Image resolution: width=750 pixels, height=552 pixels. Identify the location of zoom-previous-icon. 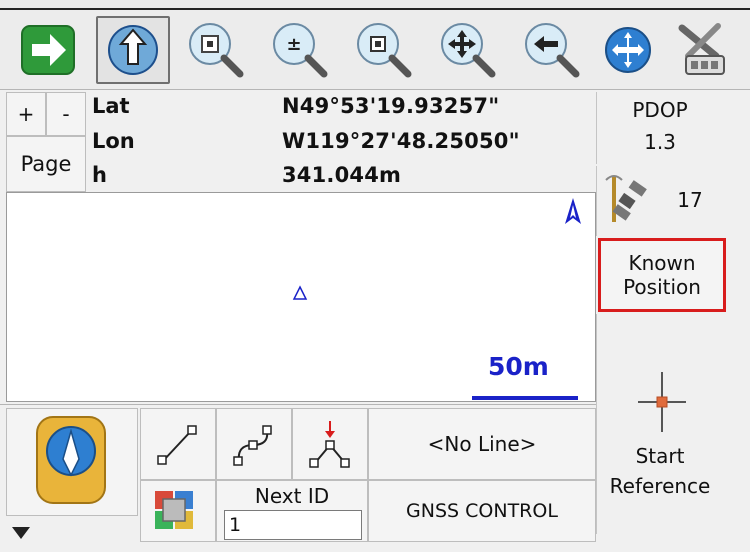
(552, 50).